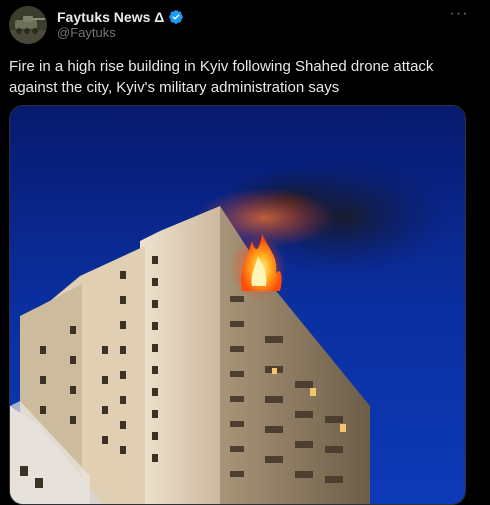 The image size is (490, 505). Describe the element at coordinates (176, 17) in the screenshot. I see `verified-badge-icon` at that location.